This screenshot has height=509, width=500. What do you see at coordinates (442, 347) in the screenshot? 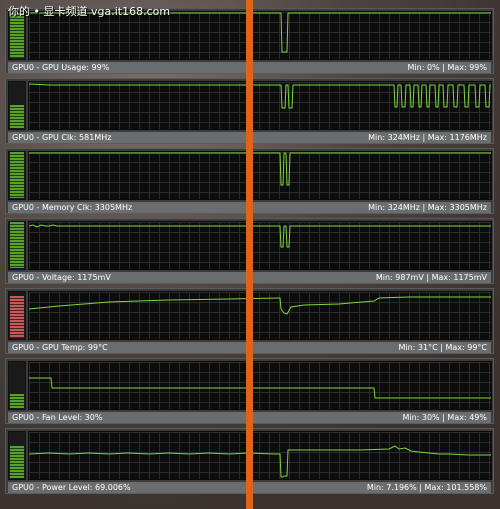
I see `gpu-temp-range: Min: 31°C | Max: 99°C` at bounding box center [442, 347].